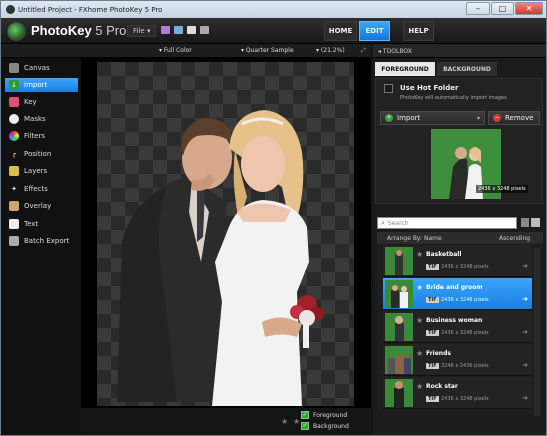  I want to click on minus-icon: −, so click(497, 118).